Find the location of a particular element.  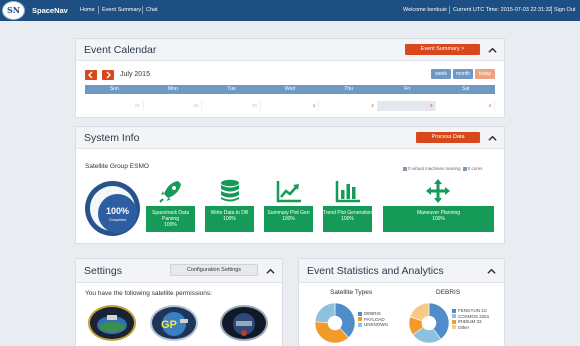

ring-gap: 100% Completed is located at coordinates (113, 209).